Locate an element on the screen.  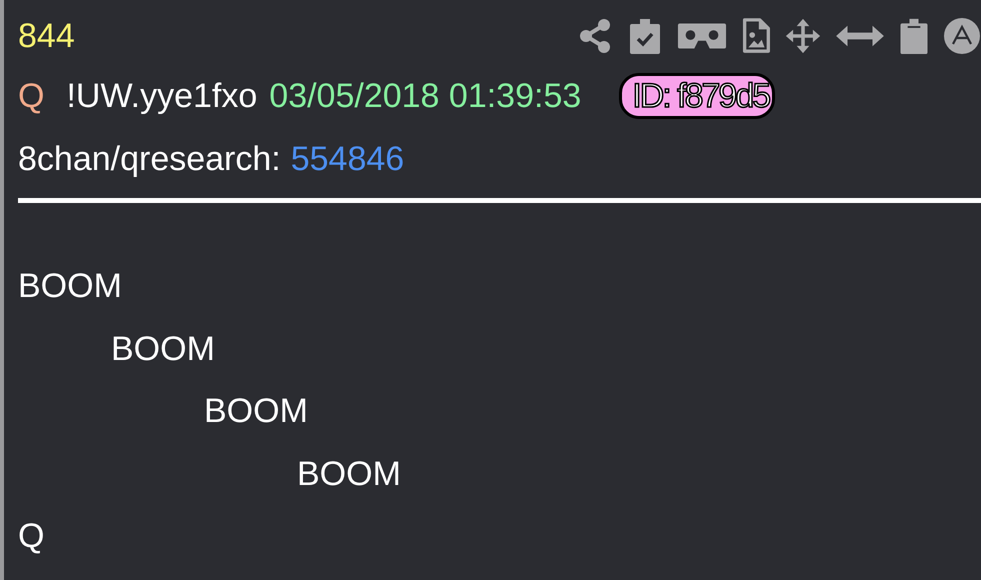
circle-icon is located at coordinates (962, 36).